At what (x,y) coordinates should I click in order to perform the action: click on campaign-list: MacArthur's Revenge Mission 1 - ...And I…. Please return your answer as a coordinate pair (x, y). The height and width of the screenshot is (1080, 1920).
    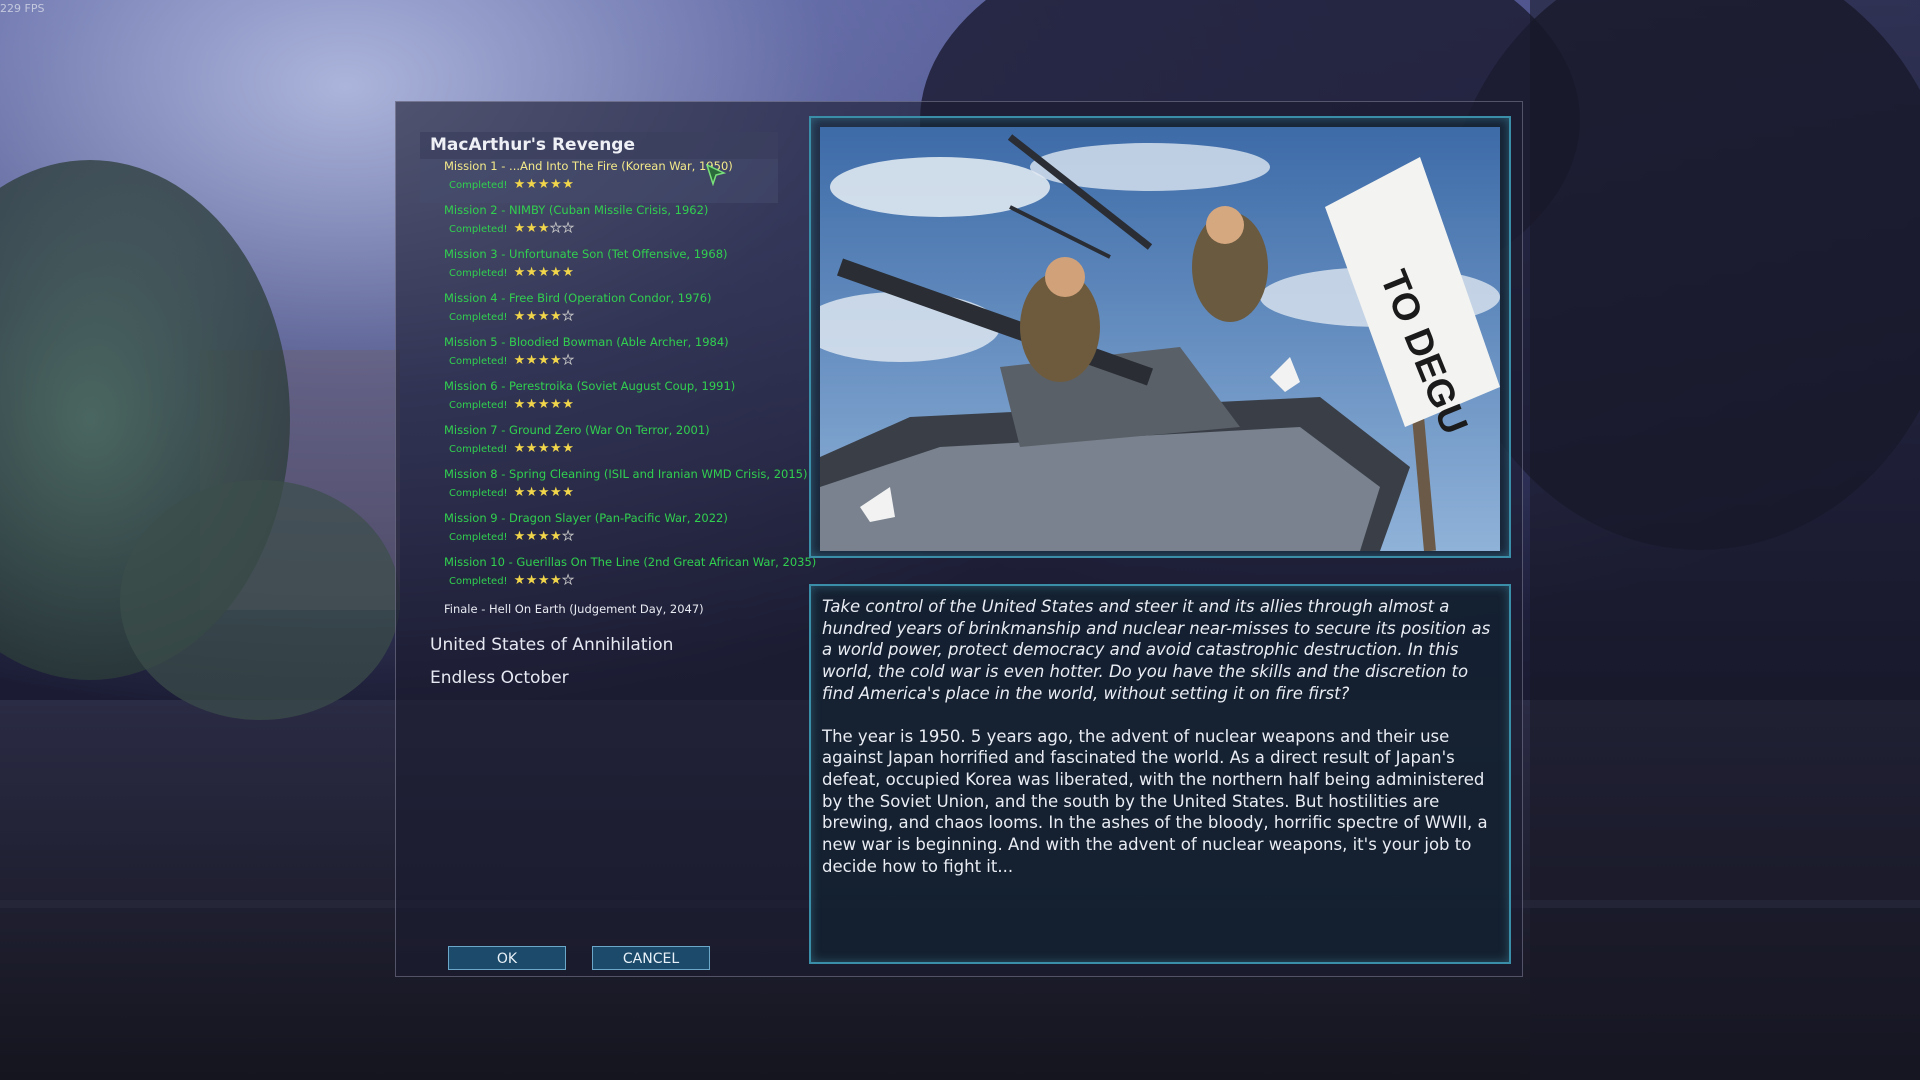
    Looking at the image, I should click on (618, 413).